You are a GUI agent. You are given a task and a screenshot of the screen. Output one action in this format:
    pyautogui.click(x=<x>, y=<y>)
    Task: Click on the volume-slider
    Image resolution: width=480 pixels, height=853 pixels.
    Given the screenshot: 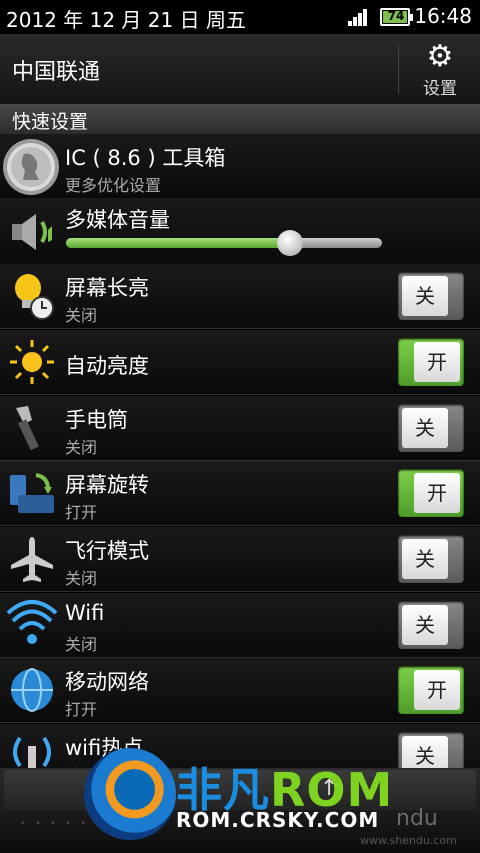 What is the action you would take?
    pyautogui.click(x=224, y=243)
    